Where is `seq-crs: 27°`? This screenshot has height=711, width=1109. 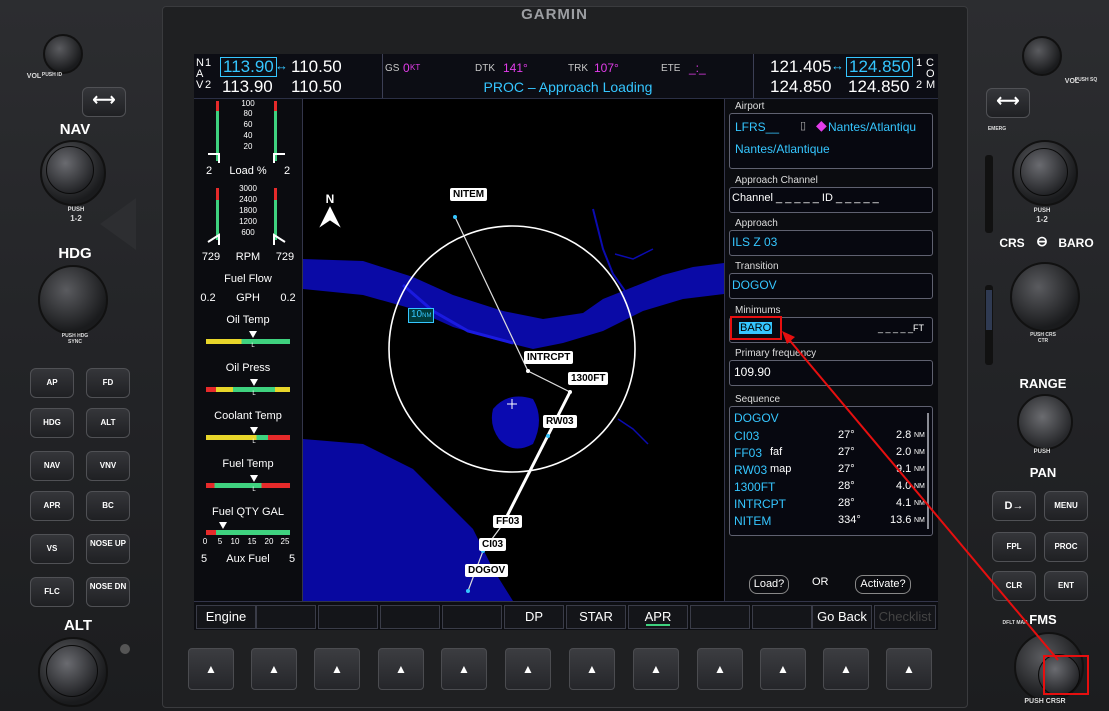 seq-crs: 27° is located at coordinates (846, 435).